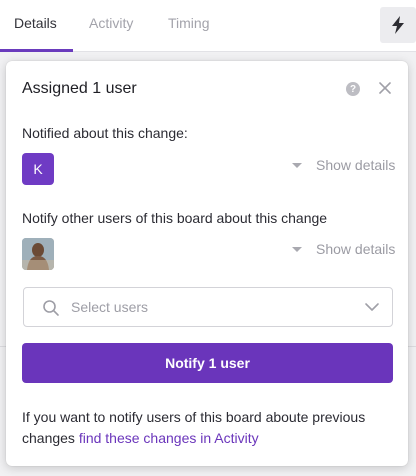 Image resolution: width=416 pixels, height=476 pixels. I want to click on tab-bar: Details Activity Timing, so click(208, 26).